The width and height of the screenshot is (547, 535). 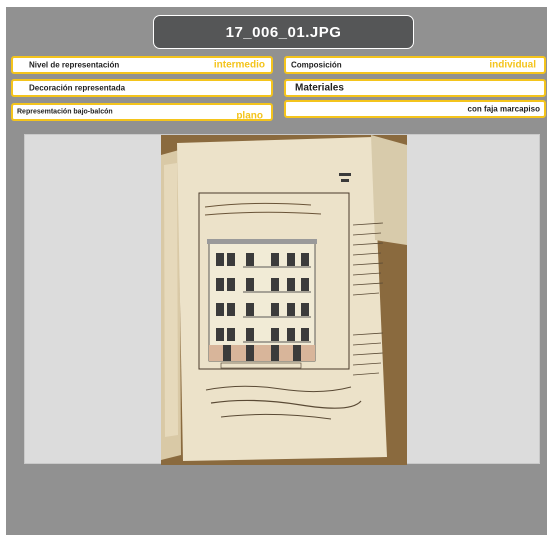 What do you see at coordinates (512, 65) in the screenshot?
I see `field-composicion-value: individual` at bounding box center [512, 65].